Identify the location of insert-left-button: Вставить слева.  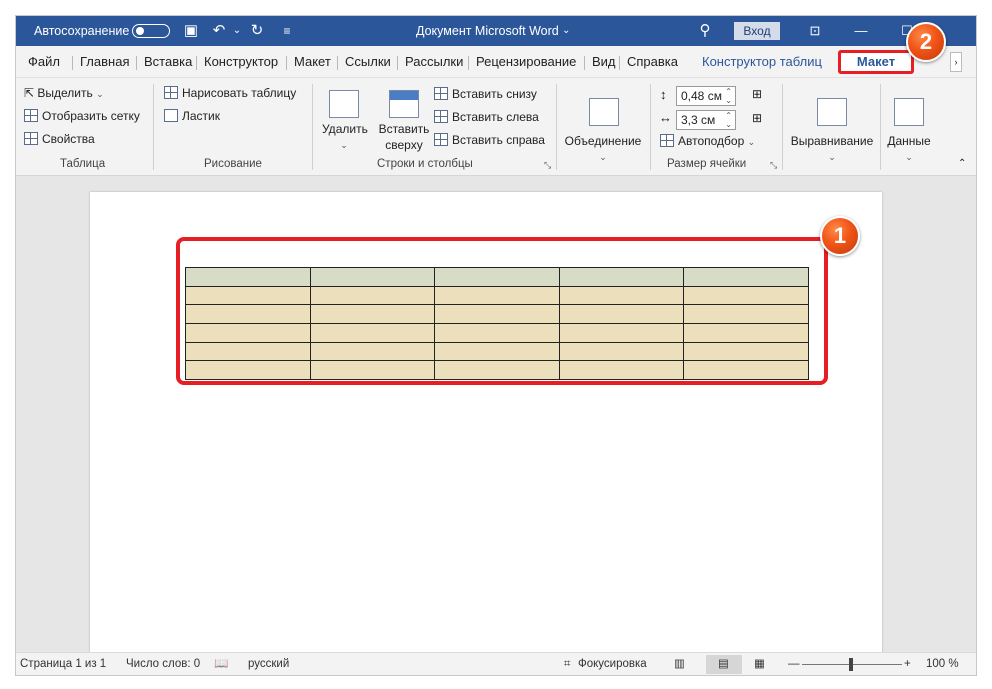
(486, 117).